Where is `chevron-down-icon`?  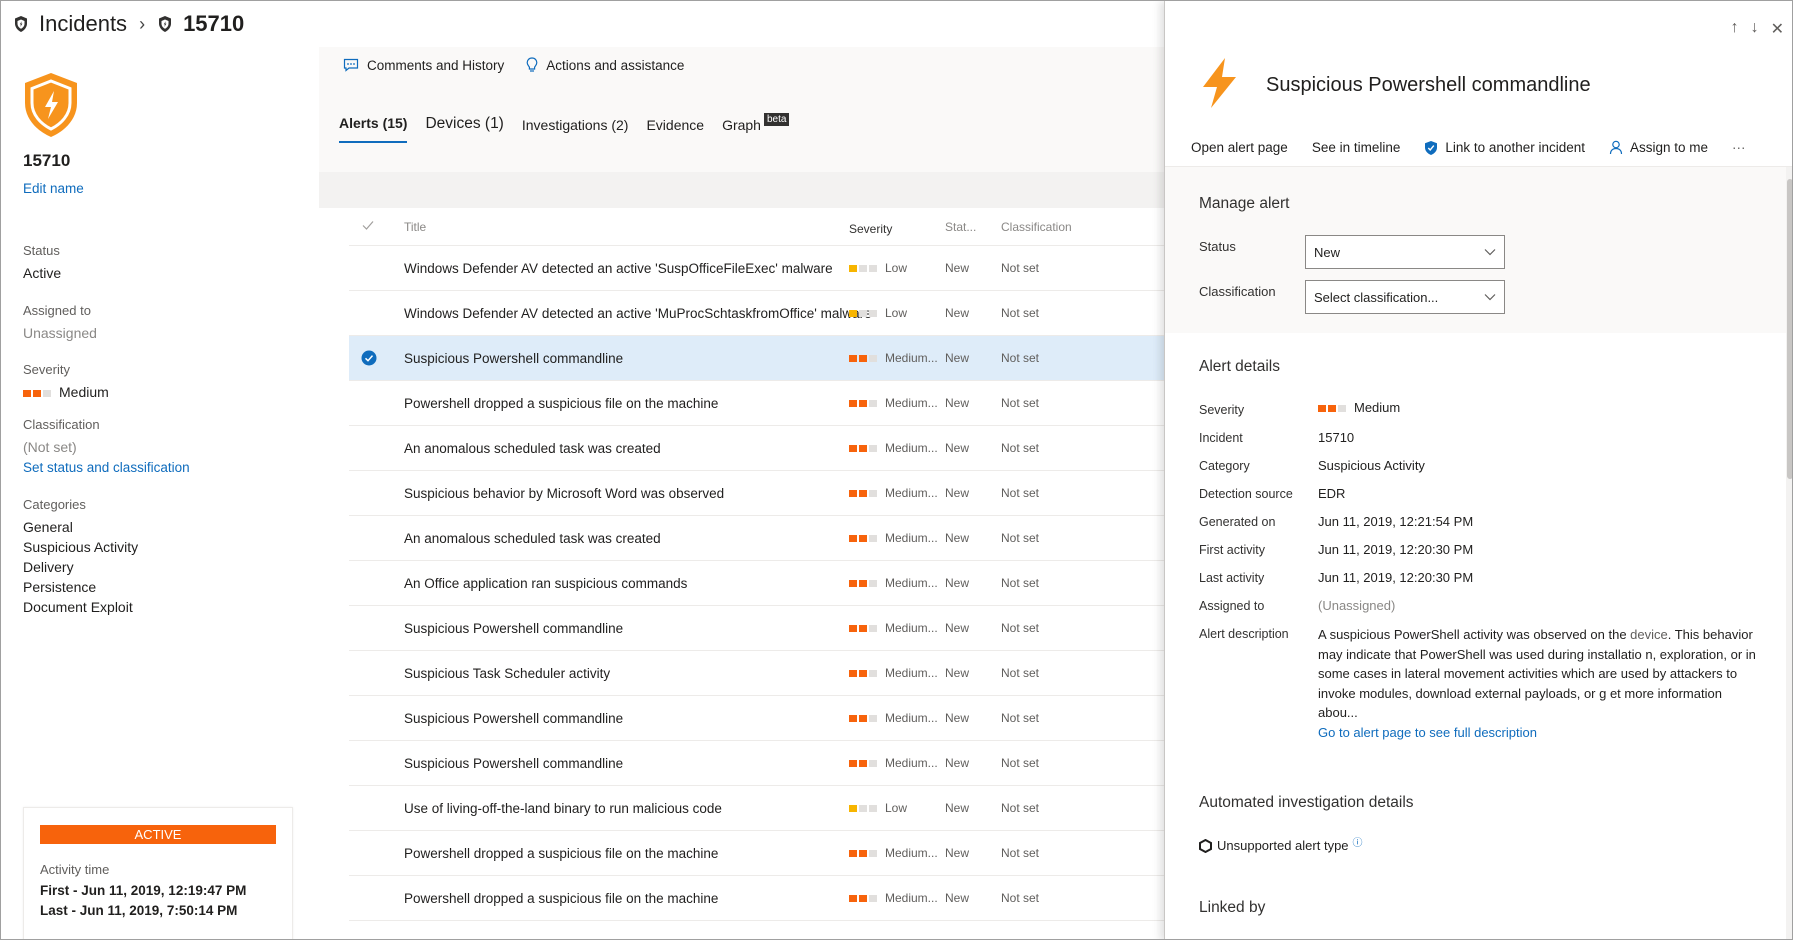 chevron-down-icon is located at coordinates (1490, 297).